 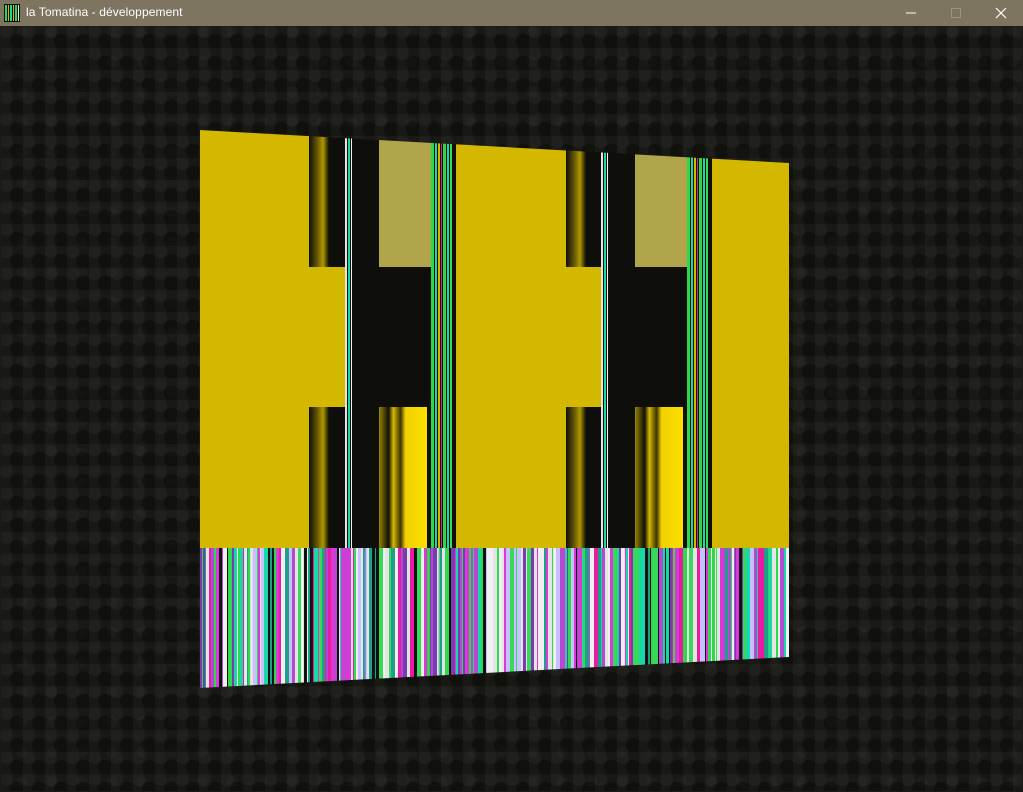 I want to click on maximize-button, so click(x=956, y=13).